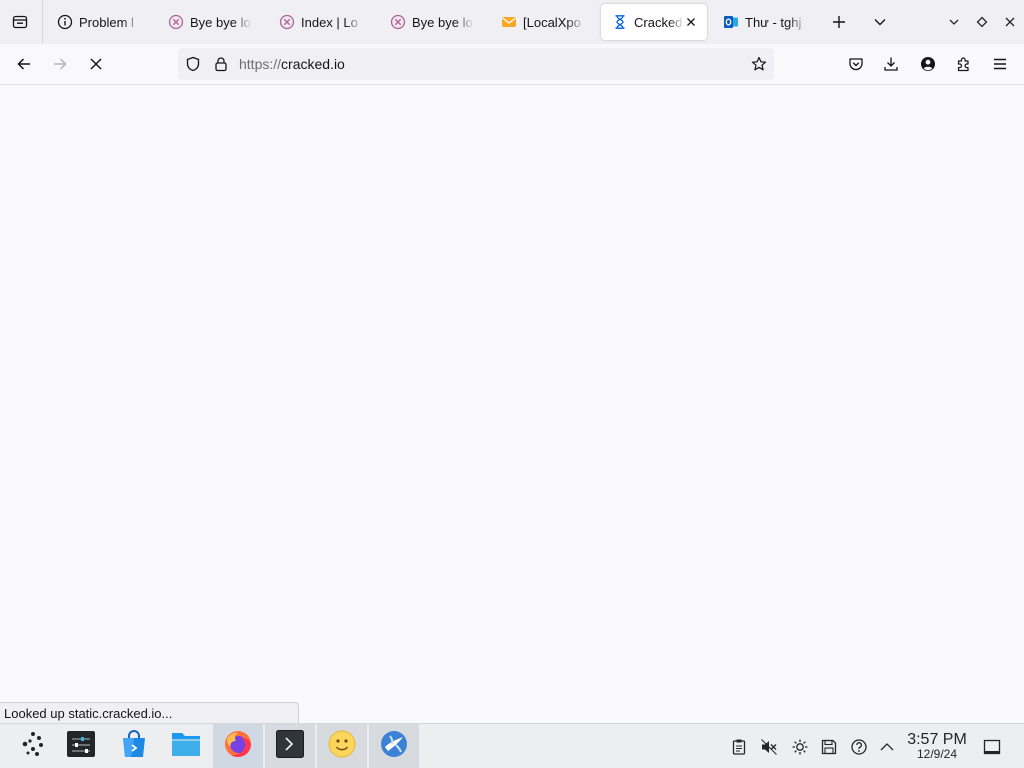  I want to click on discover-store-icon, so click(134, 746).